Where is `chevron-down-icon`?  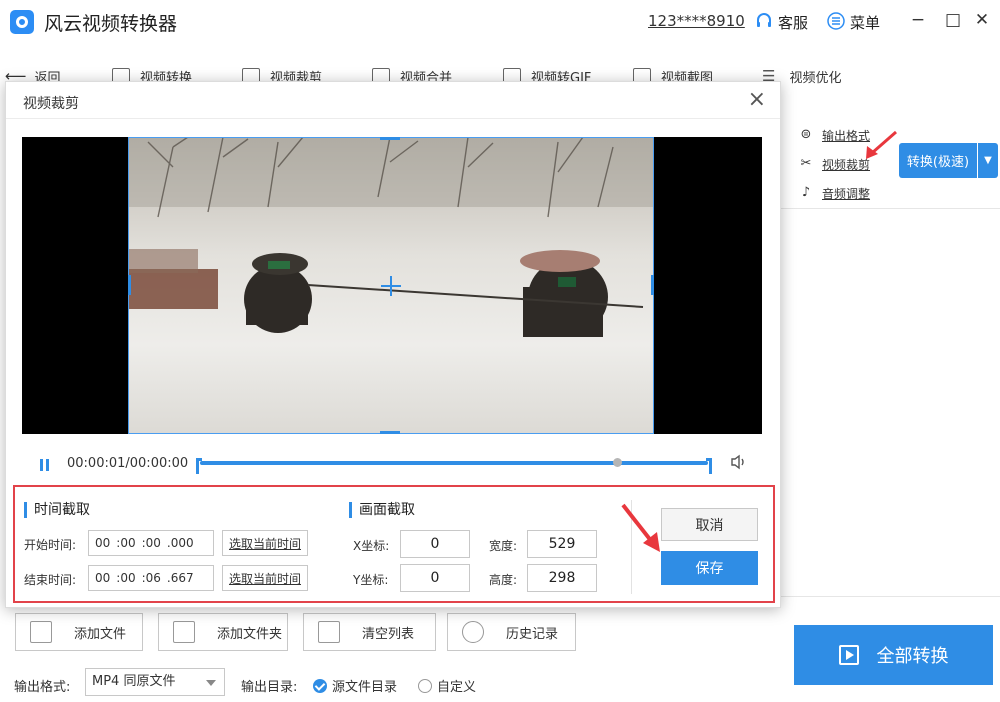 chevron-down-icon is located at coordinates (211, 683).